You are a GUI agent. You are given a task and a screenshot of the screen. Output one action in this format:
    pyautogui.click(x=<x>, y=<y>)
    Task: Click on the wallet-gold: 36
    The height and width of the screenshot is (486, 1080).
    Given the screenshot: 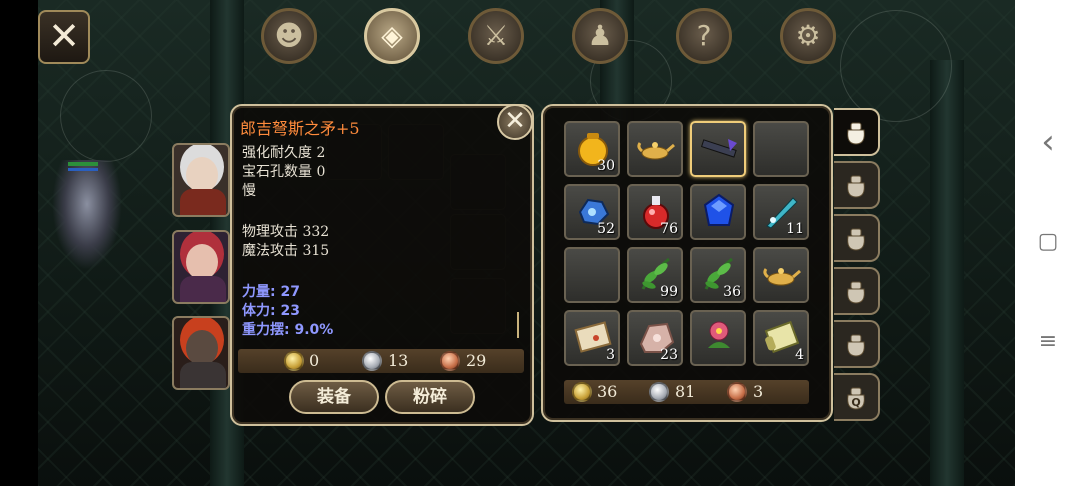 What is the action you would take?
    pyautogui.click(x=607, y=391)
    